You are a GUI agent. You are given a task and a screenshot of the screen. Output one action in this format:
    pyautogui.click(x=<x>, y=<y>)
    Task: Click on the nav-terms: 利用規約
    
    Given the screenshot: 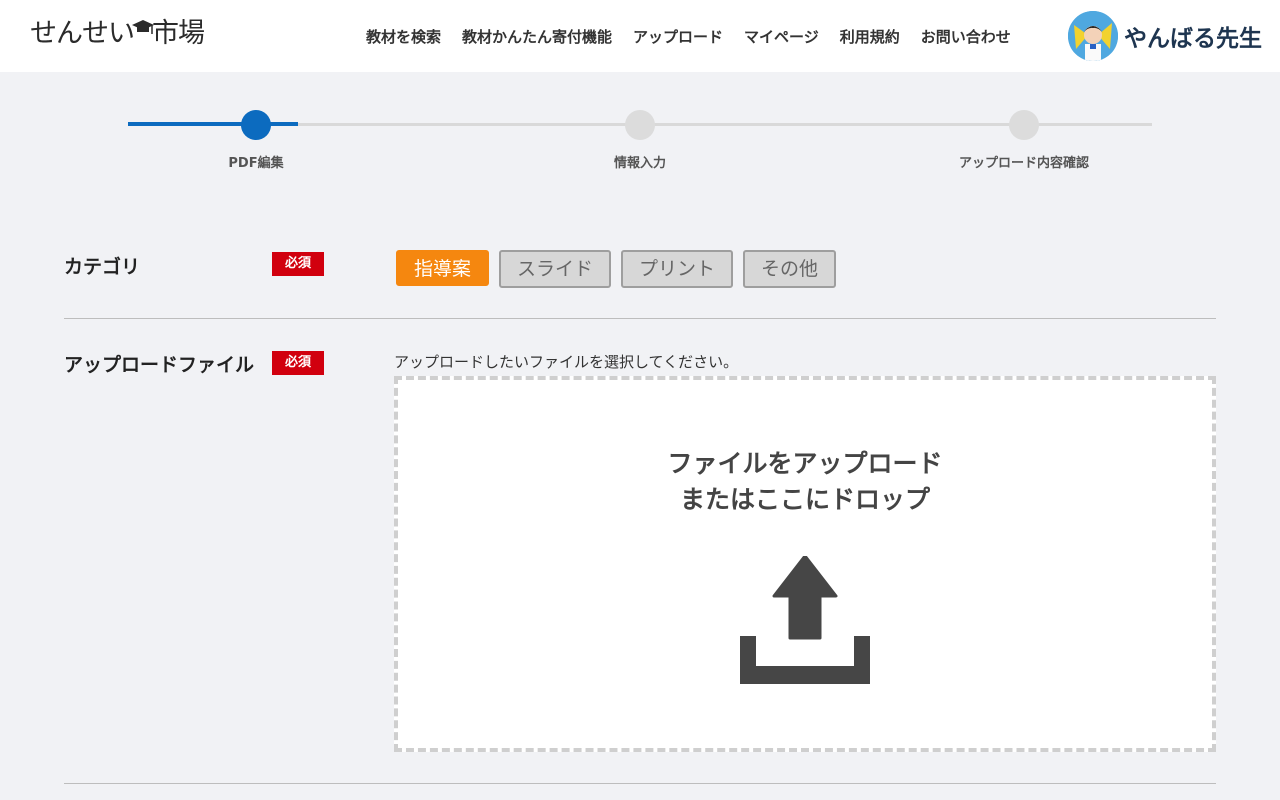 What is the action you would take?
    pyautogui.click(x=870, y=37)
    